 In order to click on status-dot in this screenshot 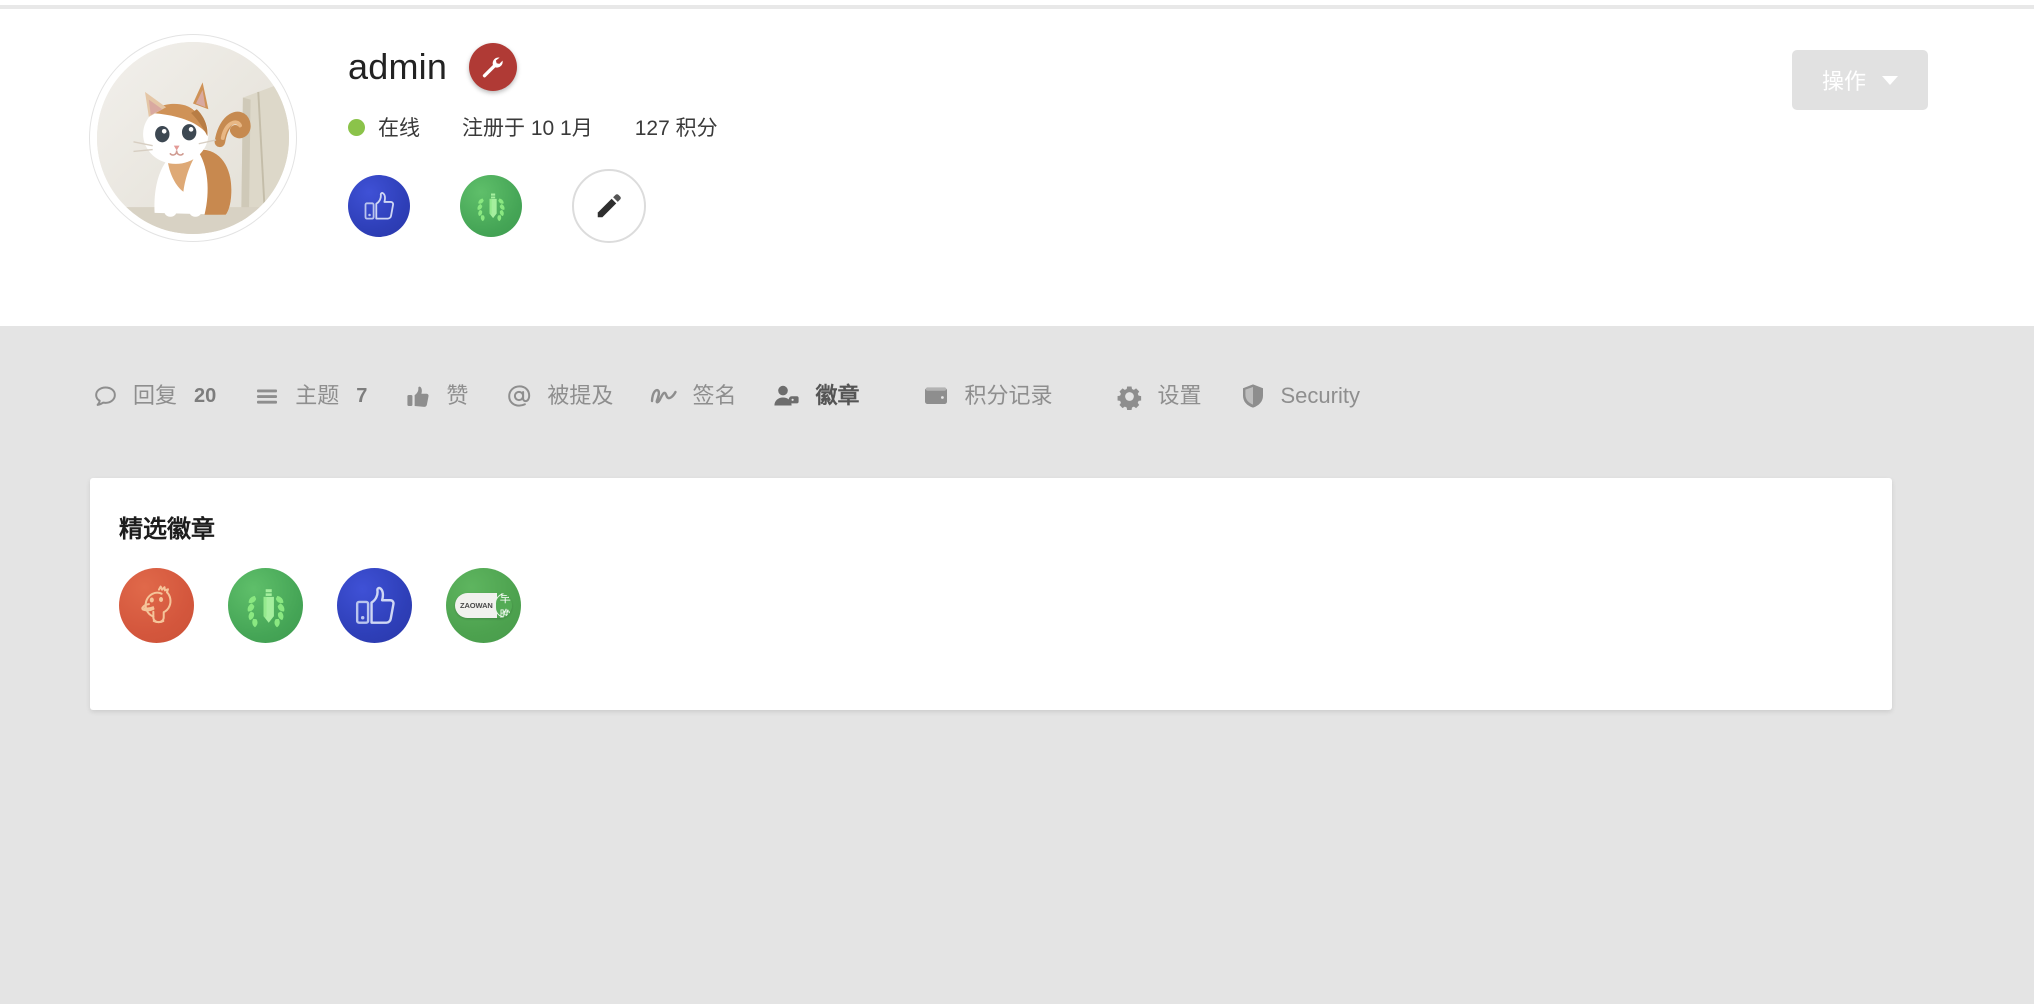, I will do `click(356, 127)`.